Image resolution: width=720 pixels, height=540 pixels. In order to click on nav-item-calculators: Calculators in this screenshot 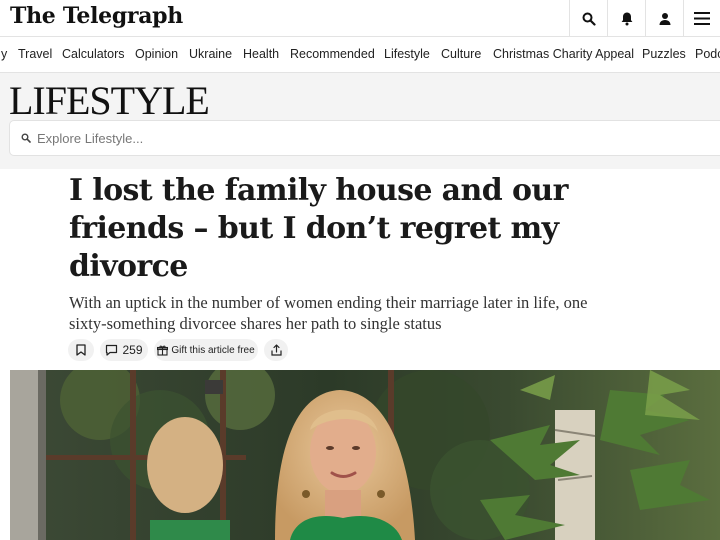, I will do `click(93, 54)`.